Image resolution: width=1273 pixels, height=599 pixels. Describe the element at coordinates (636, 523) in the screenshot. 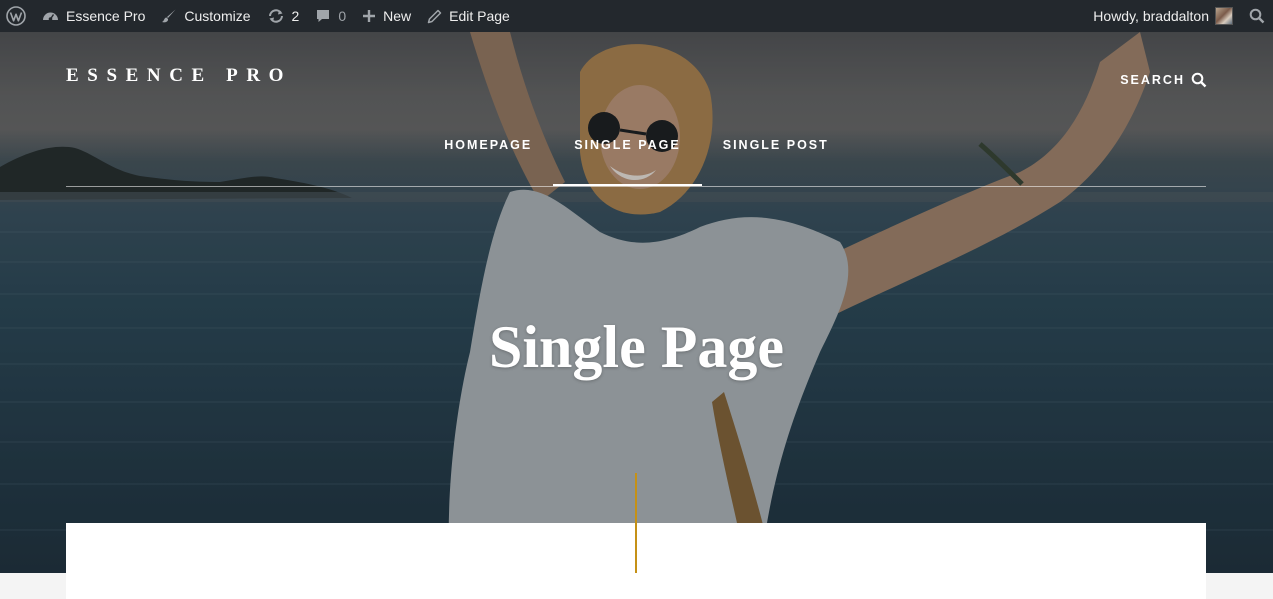

I see `accent-divider` at that location.